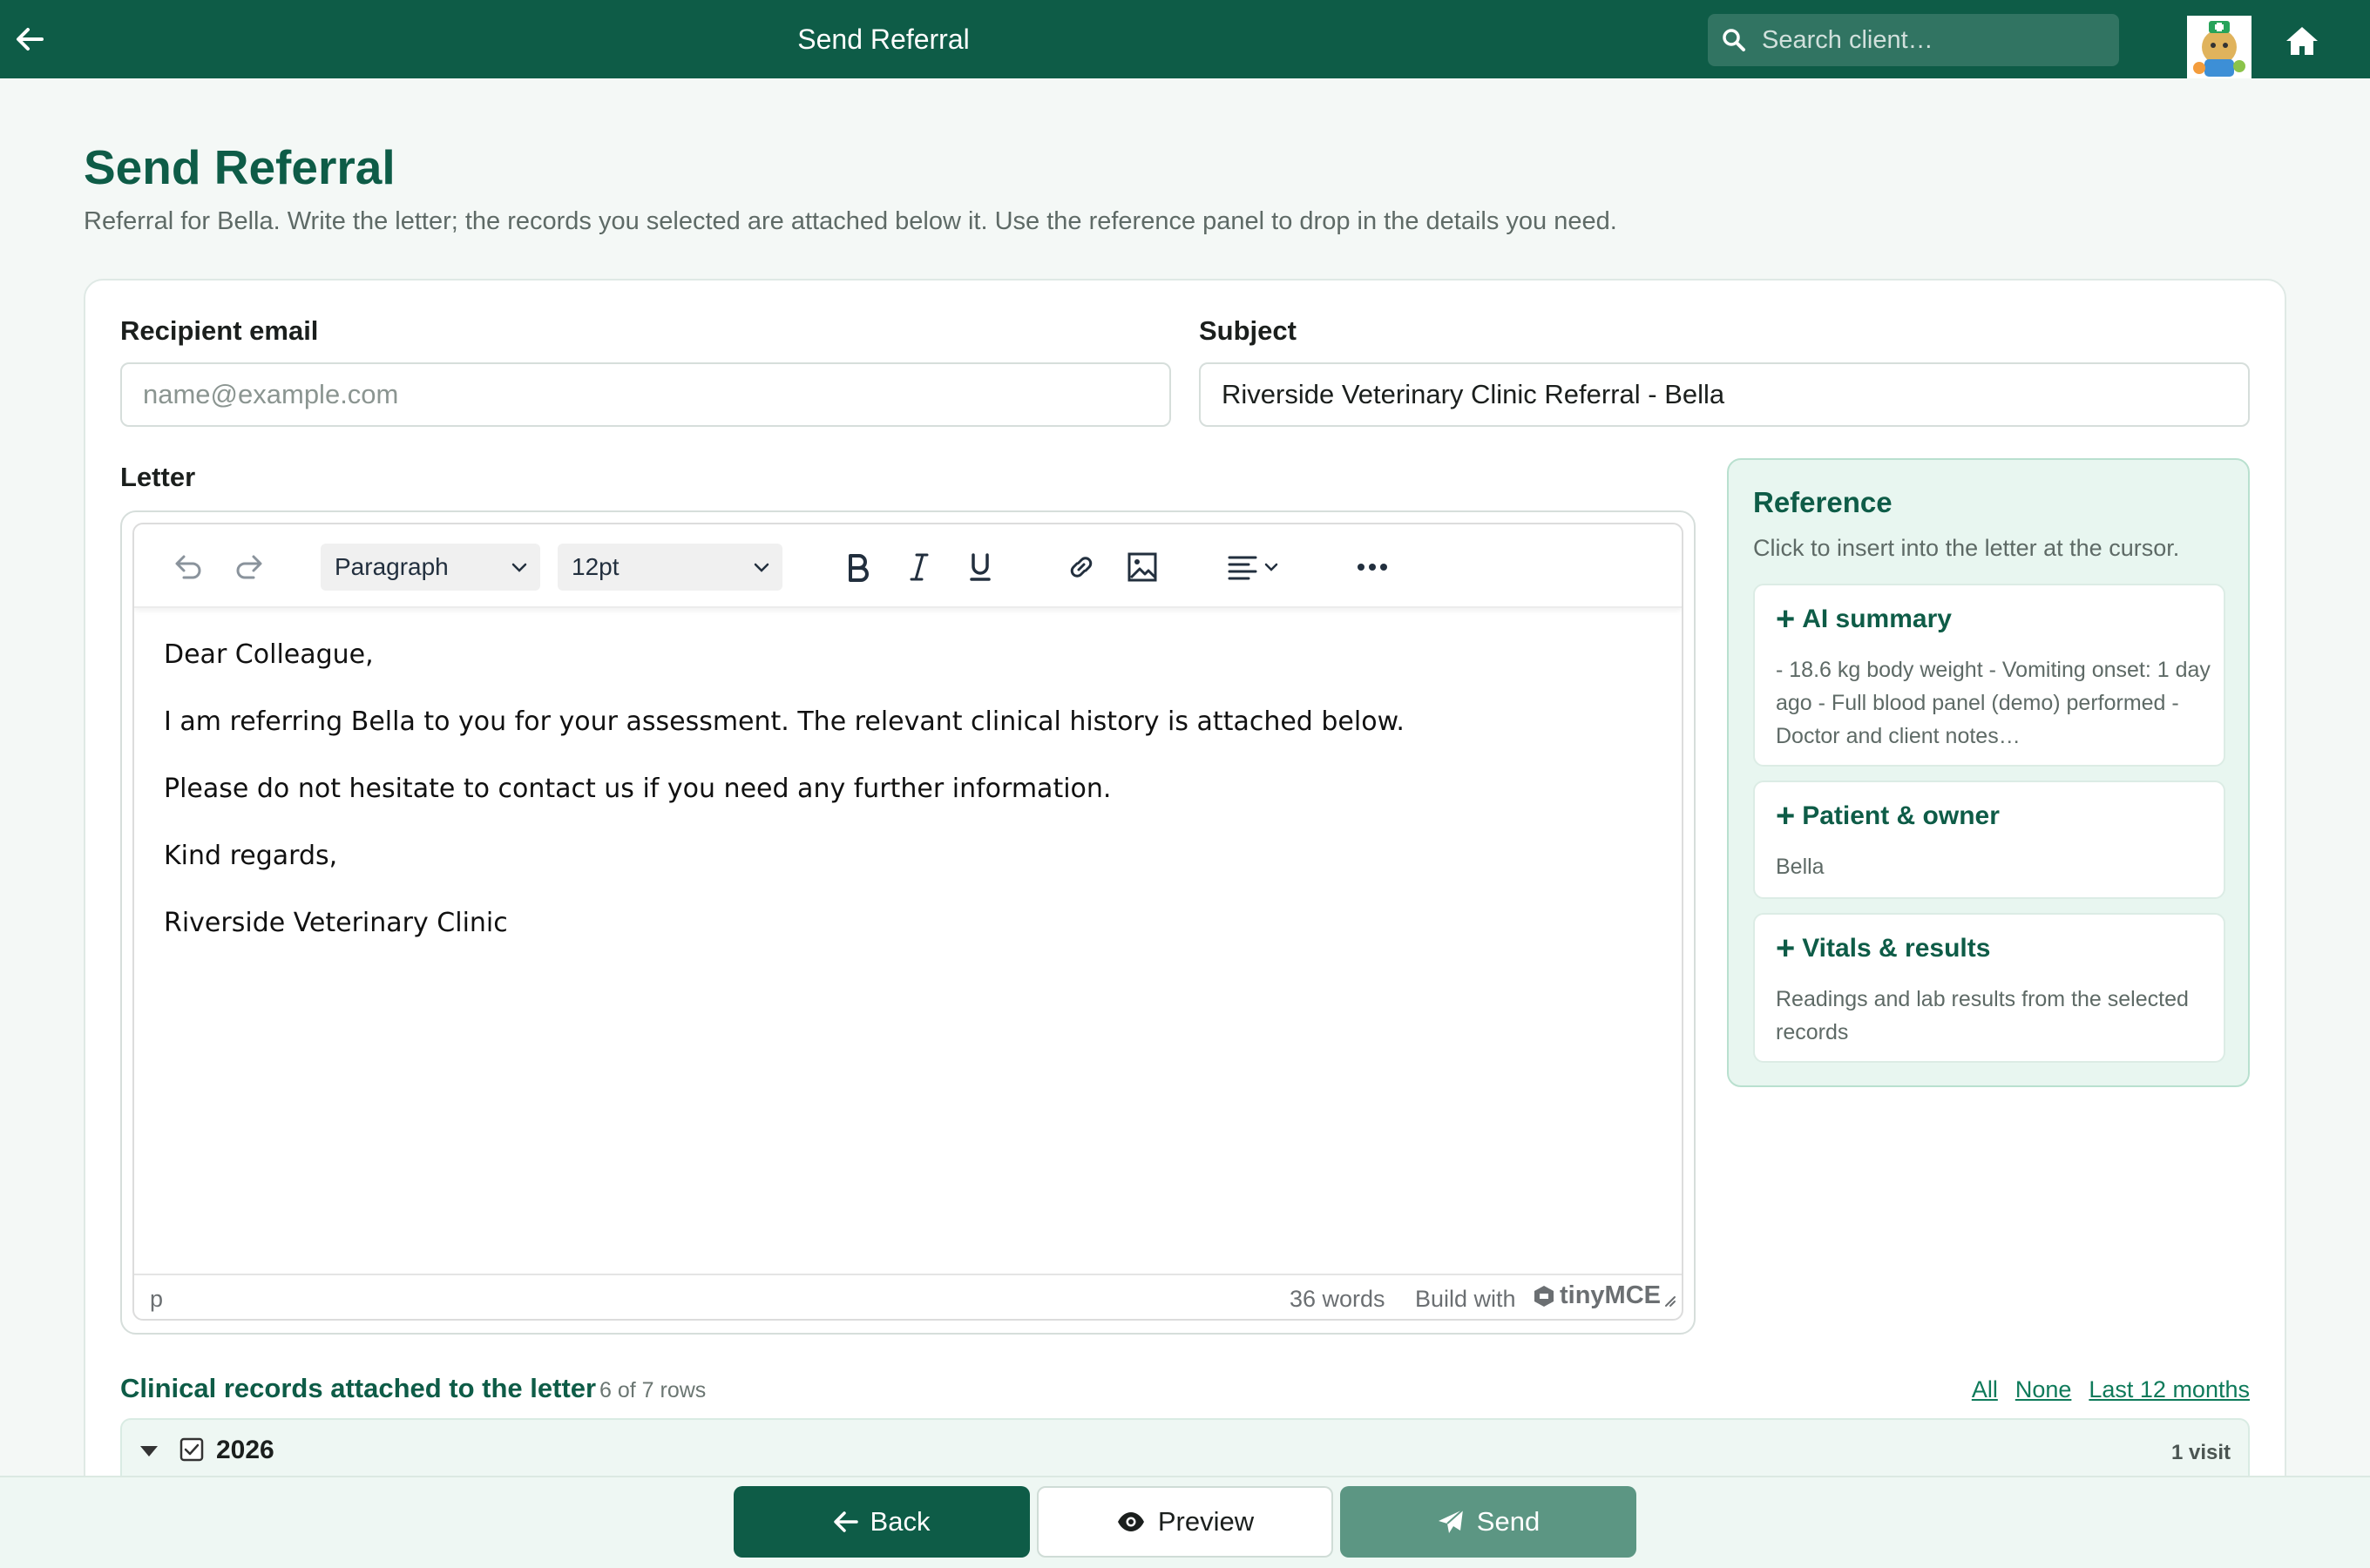 Image resolution: width=2370 pixels, height=1568 pixels. What do you see at coordinates (1724, 394) in the screenshot?
I see `subject-input` at bounding box center [1724, 394].